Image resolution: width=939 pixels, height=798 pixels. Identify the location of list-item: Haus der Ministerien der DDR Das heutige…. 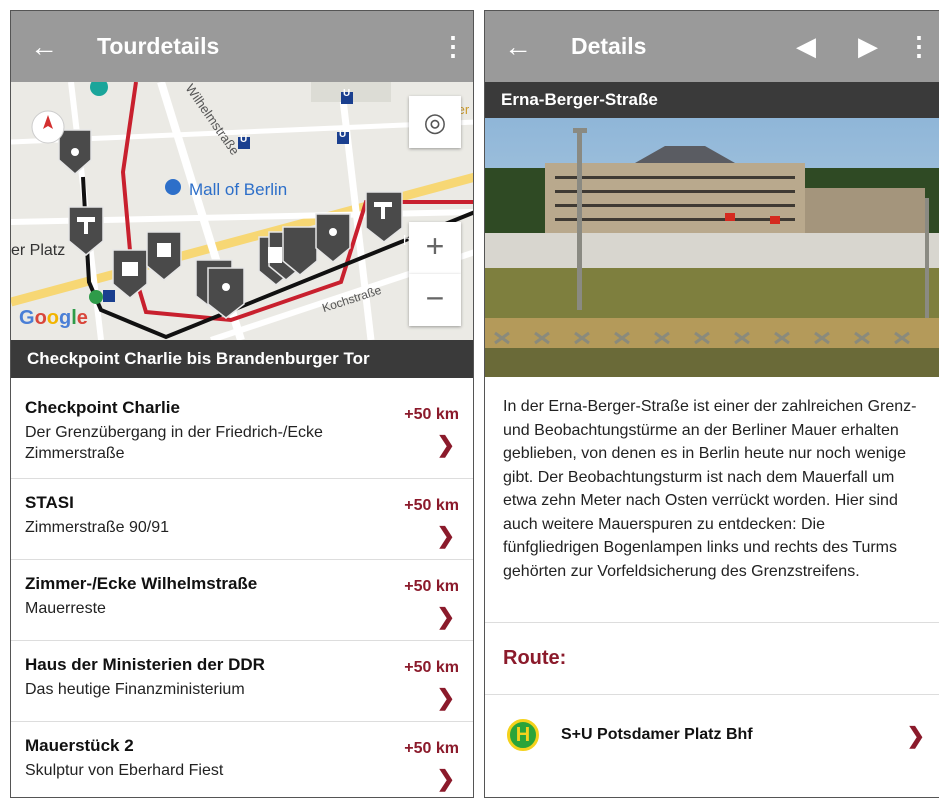
(242, 681).